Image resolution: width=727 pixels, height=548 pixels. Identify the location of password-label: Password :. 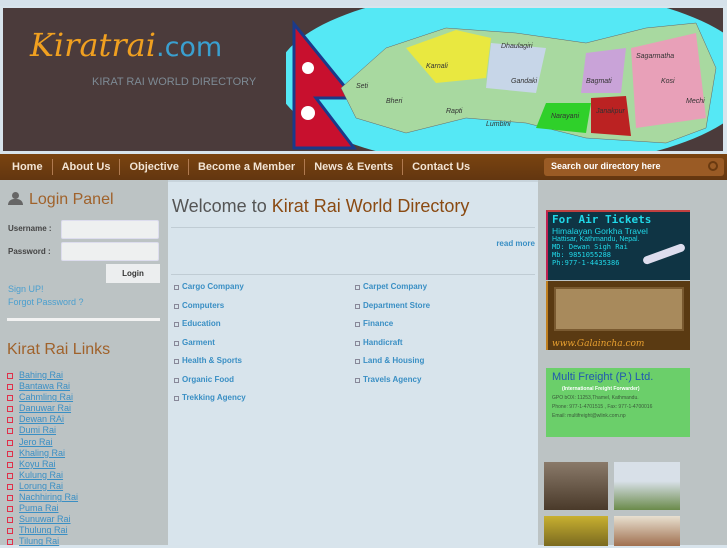
(29, 251).